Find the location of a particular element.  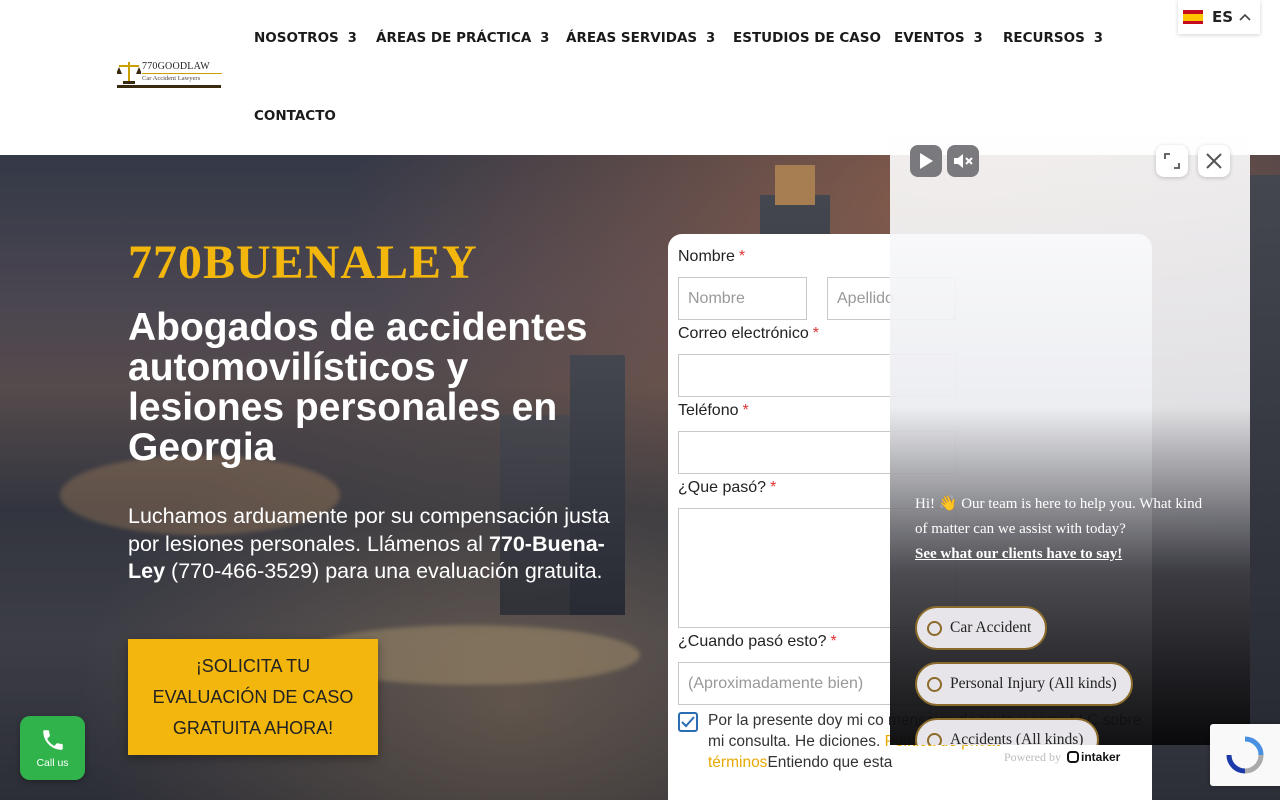

close-icon is located at coordinates (1214, 161).